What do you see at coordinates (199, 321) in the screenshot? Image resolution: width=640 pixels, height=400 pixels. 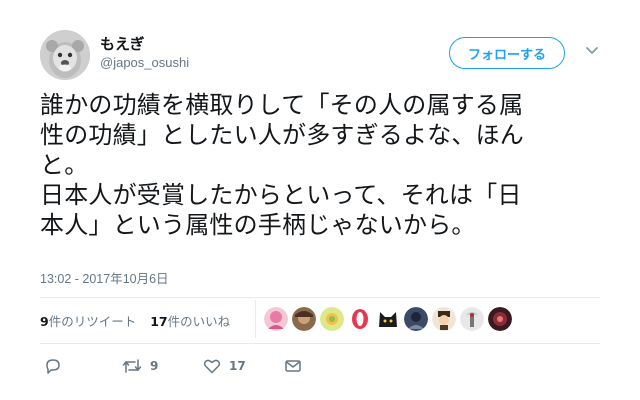 I see `like-stat-label: 件のいいね` at bounding box center [199, 321].